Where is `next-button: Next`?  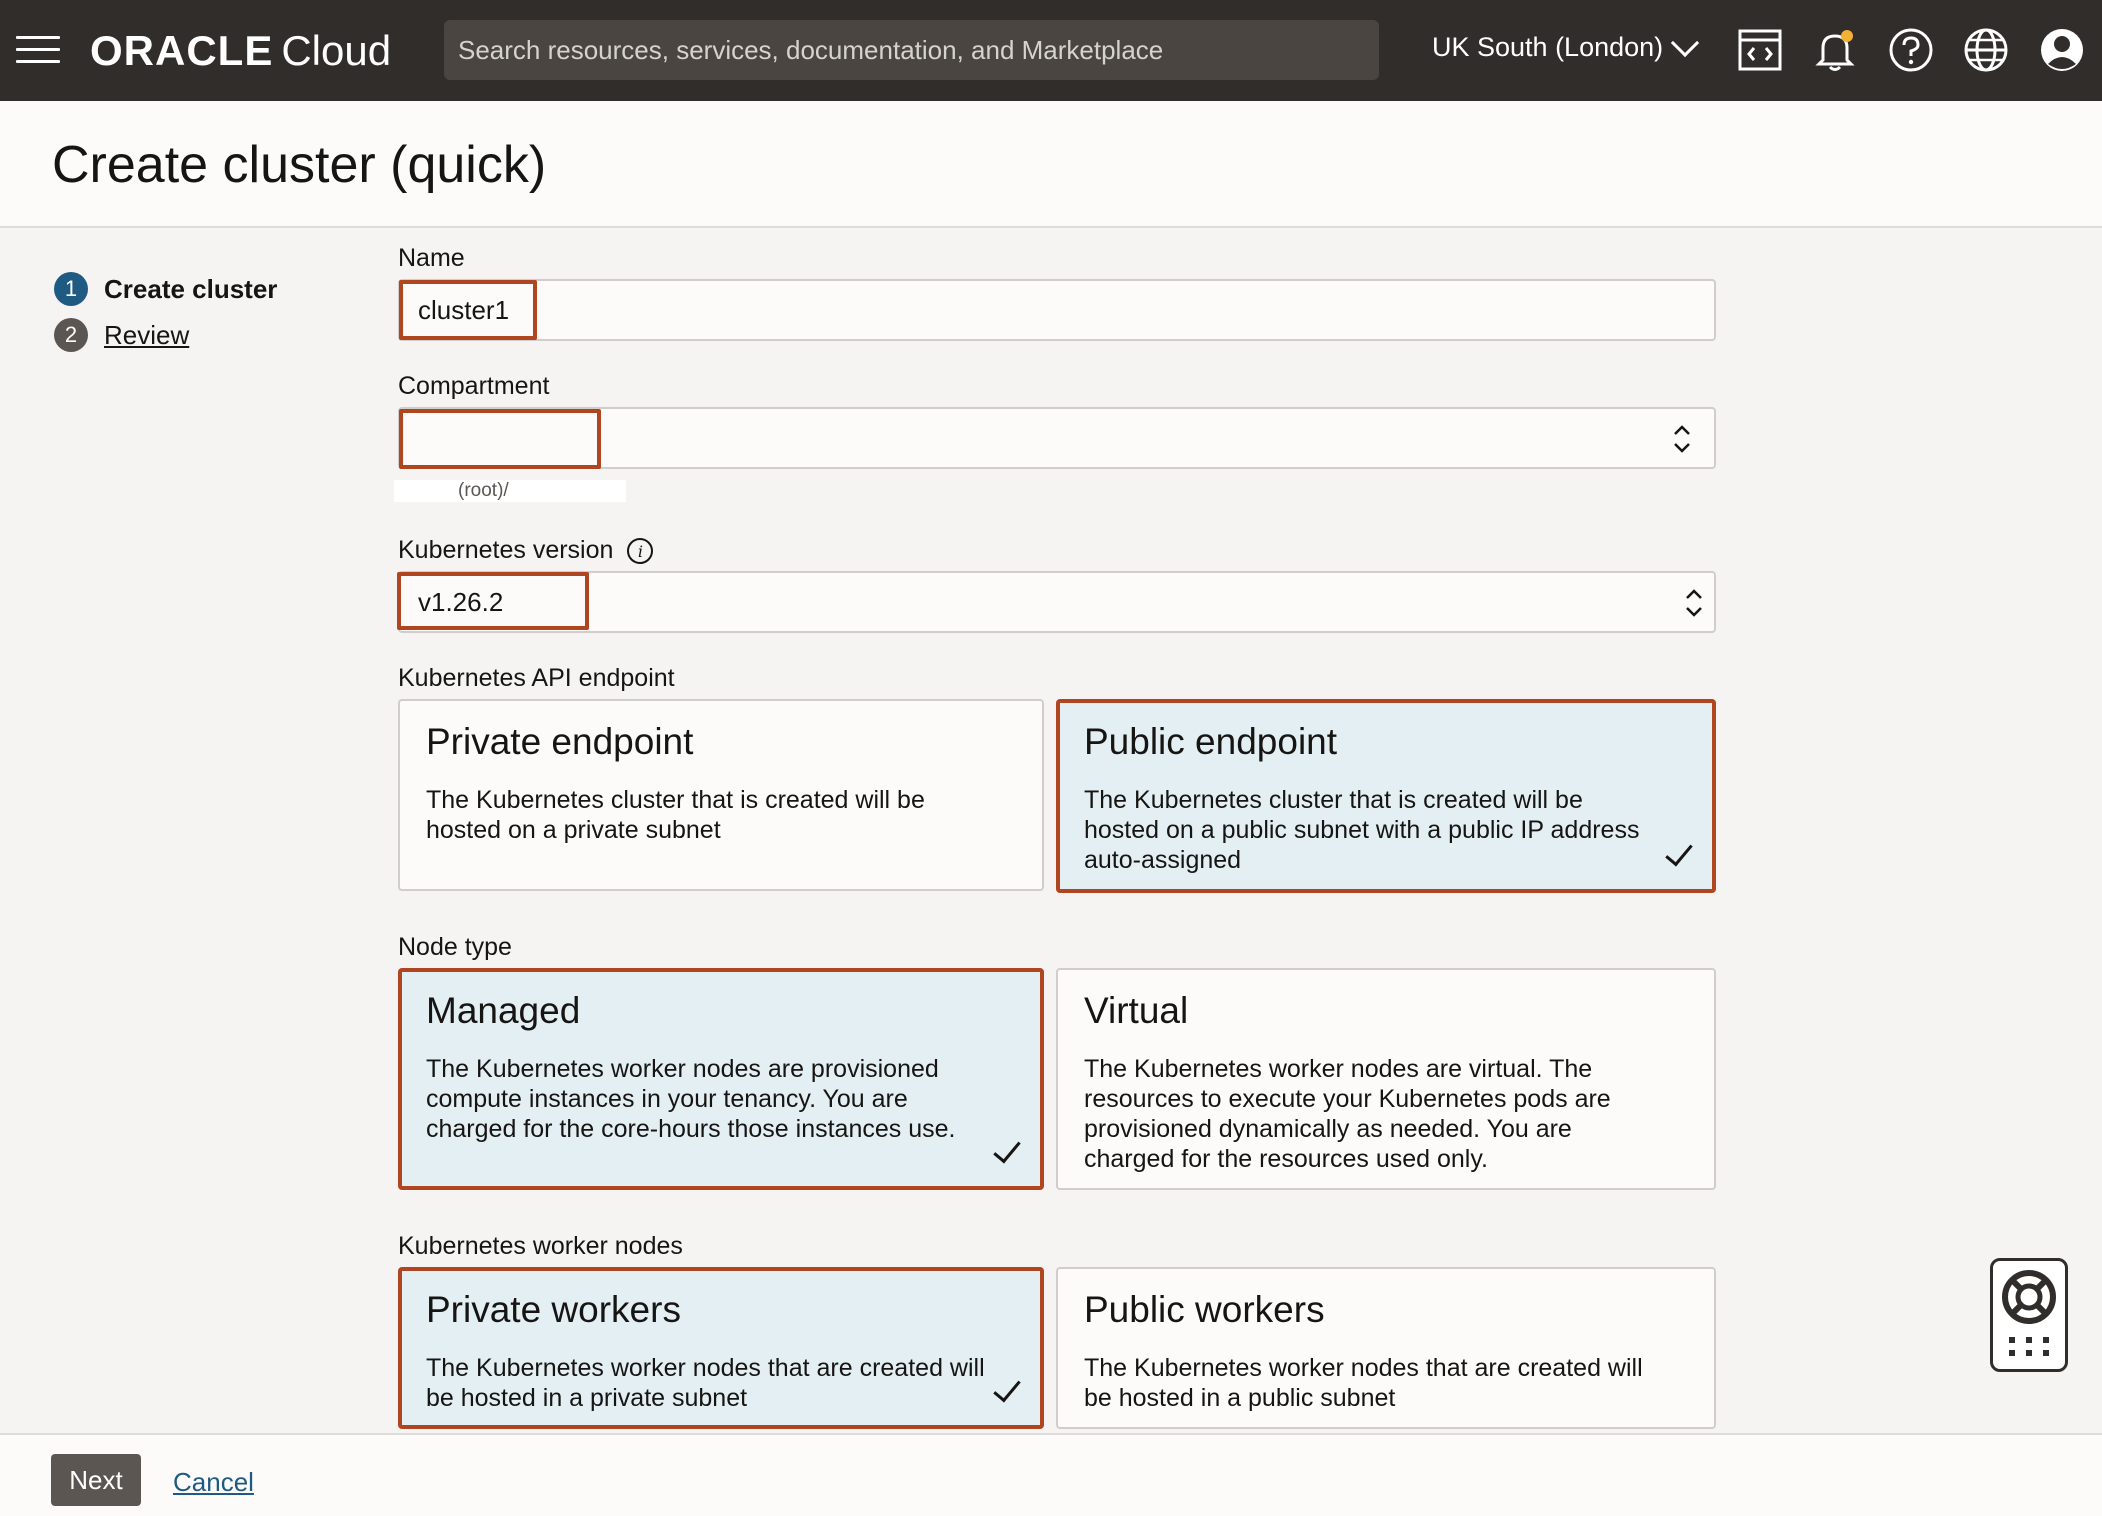
next-button: Next is located at coordinates (96, 1480).